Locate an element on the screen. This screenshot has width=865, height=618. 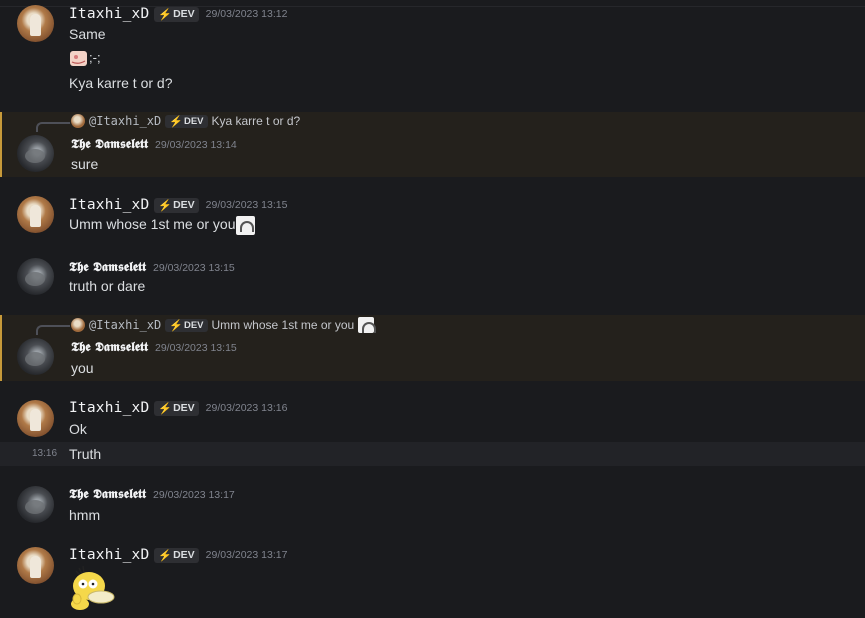
timestamp: 29/03/2023 13:12 is located at coordinates (247, 14).